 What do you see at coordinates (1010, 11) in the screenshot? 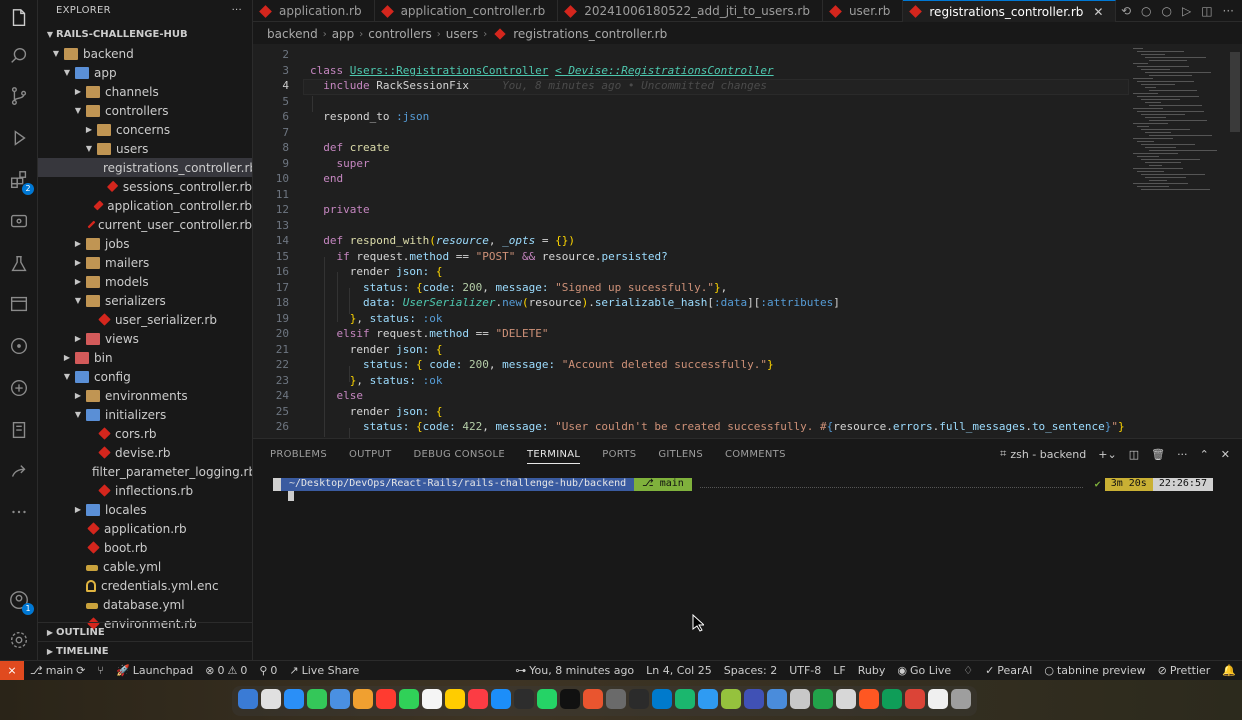
I see `editor-tab: registrations_controller.rb ✕` at bounding box center [1010, 11].